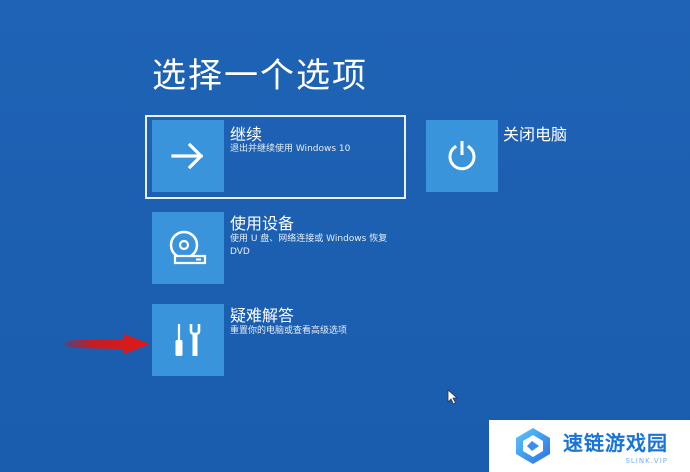 Image resolution: width=690 pixels, height=472 pixels. What do you see at coordinates (615, 443) in the screenshot?
I see `watermark-name: 速链游戏园` at bounding box center [615, 443].